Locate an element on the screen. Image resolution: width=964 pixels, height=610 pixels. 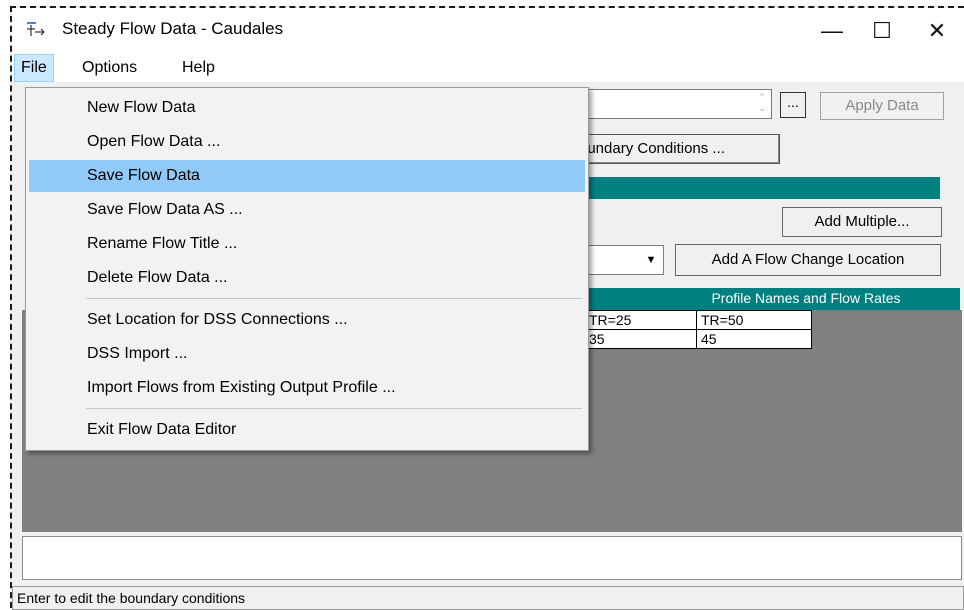
flow-value-cell: 45 is located at coordinates (754, 339).